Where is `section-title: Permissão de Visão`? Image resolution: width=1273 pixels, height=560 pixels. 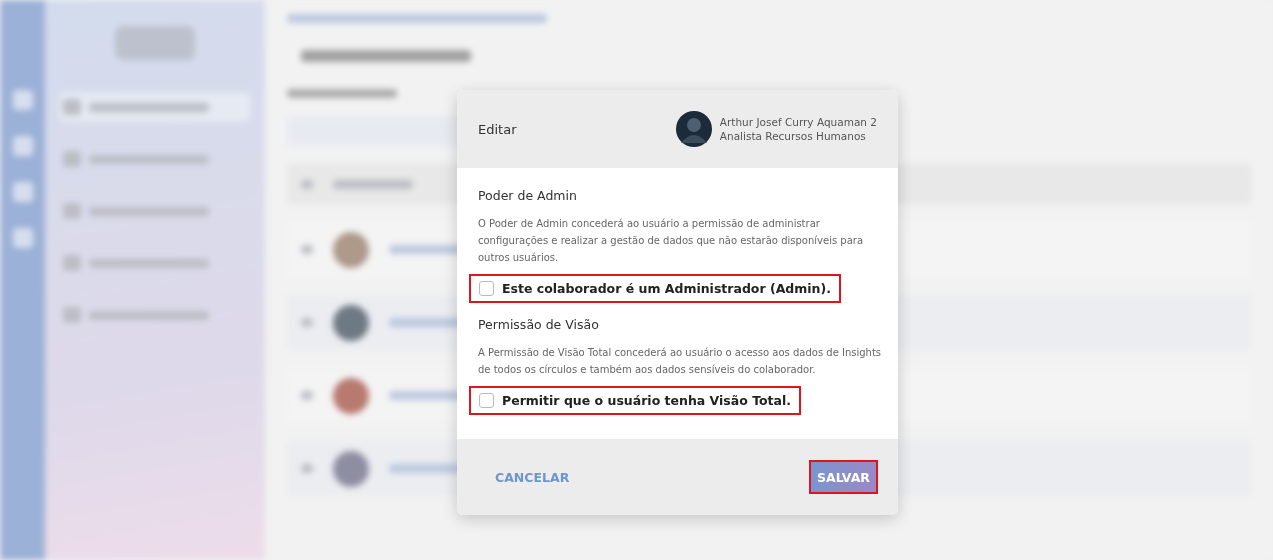 section-title: Permissão de Visão is located at coordinates (539, 324).